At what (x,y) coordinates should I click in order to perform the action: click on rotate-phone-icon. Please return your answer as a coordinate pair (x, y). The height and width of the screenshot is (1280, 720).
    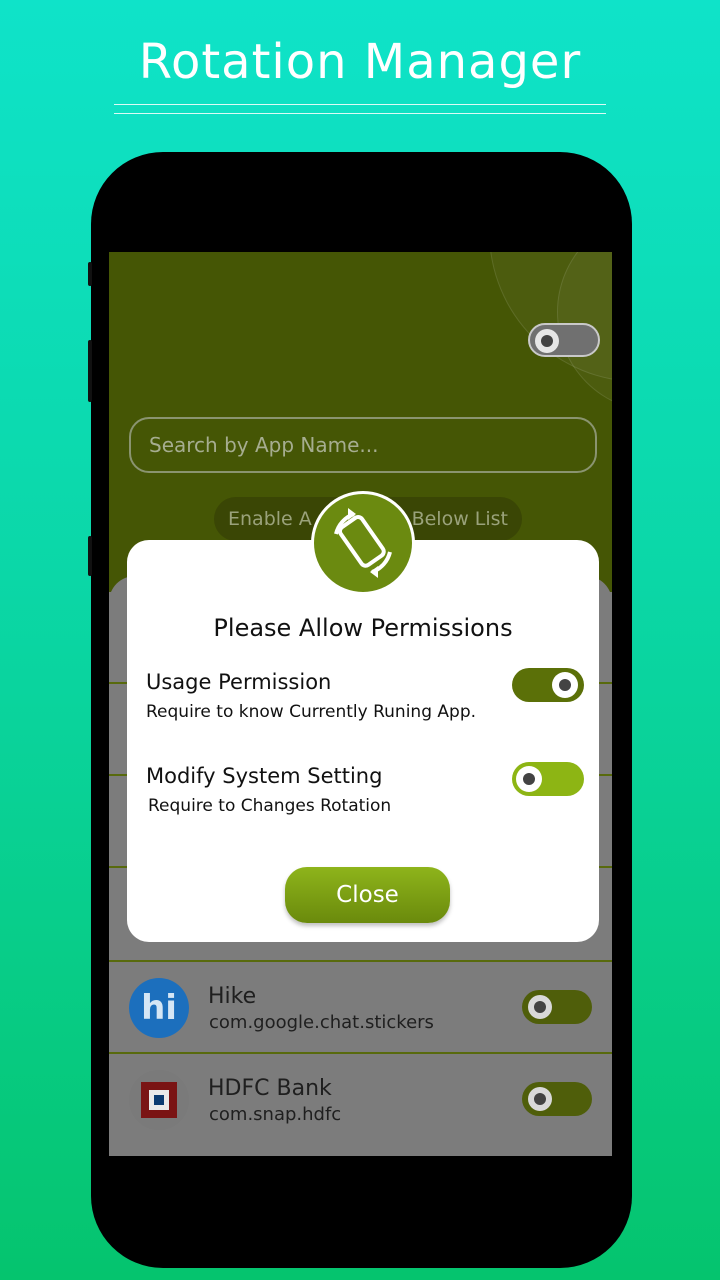
    Looking at the image, I should click on (363, 543).